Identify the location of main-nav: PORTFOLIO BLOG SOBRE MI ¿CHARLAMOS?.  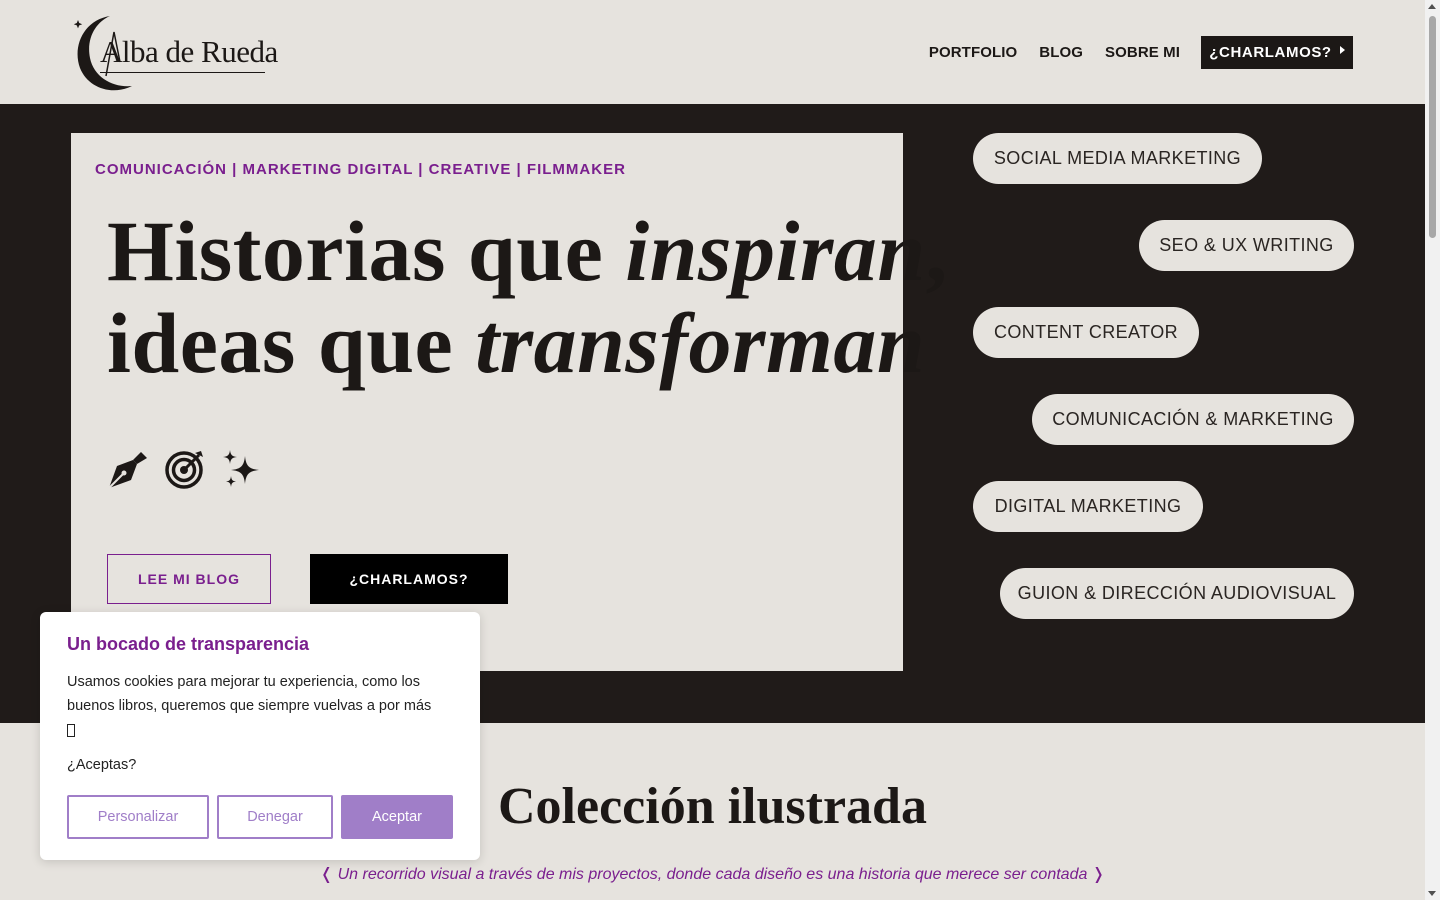
(1130, 52).